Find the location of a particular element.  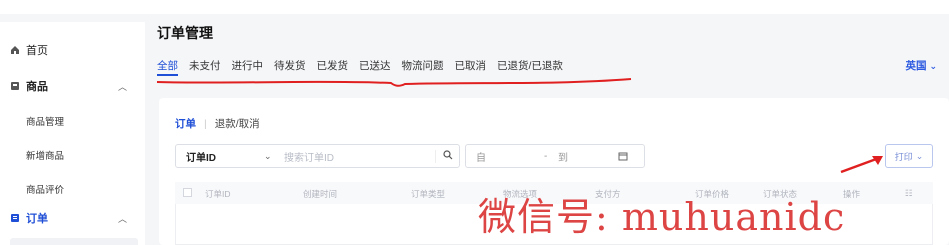

sidebar-item-orders: 订单 is located at coordinates (29, 218).